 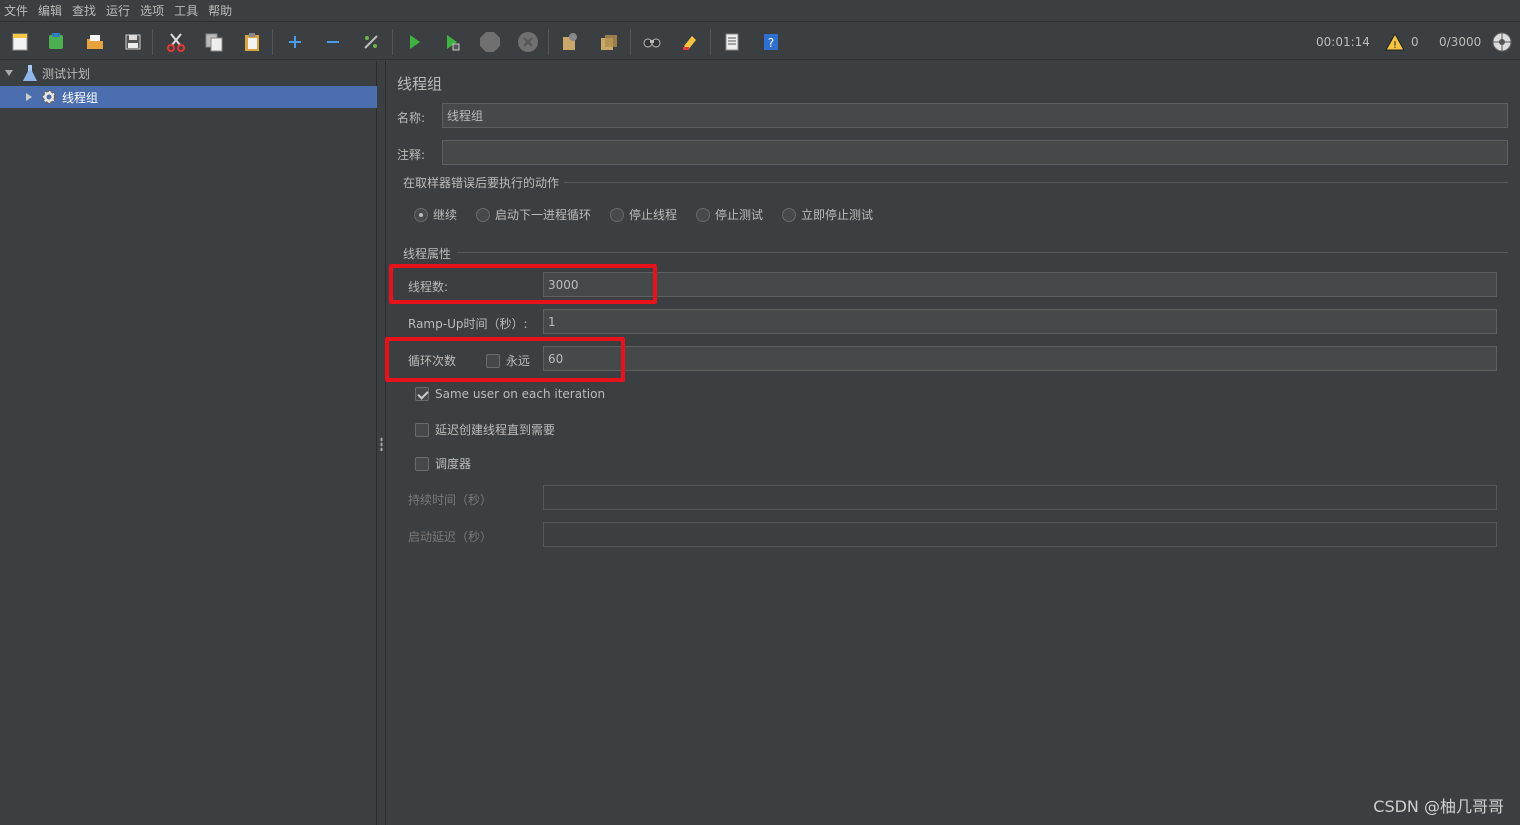 I want to click on name-label: 名称:, so click(x=411, y=118).